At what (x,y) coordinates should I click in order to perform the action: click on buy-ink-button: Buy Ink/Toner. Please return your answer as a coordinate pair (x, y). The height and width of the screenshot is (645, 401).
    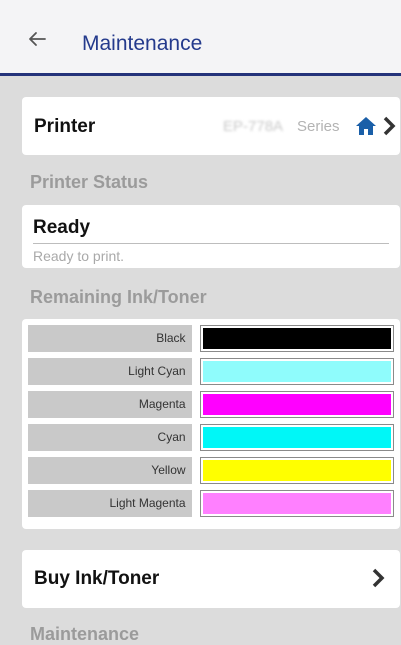
    Looking at the image, I should click on (211, 579).